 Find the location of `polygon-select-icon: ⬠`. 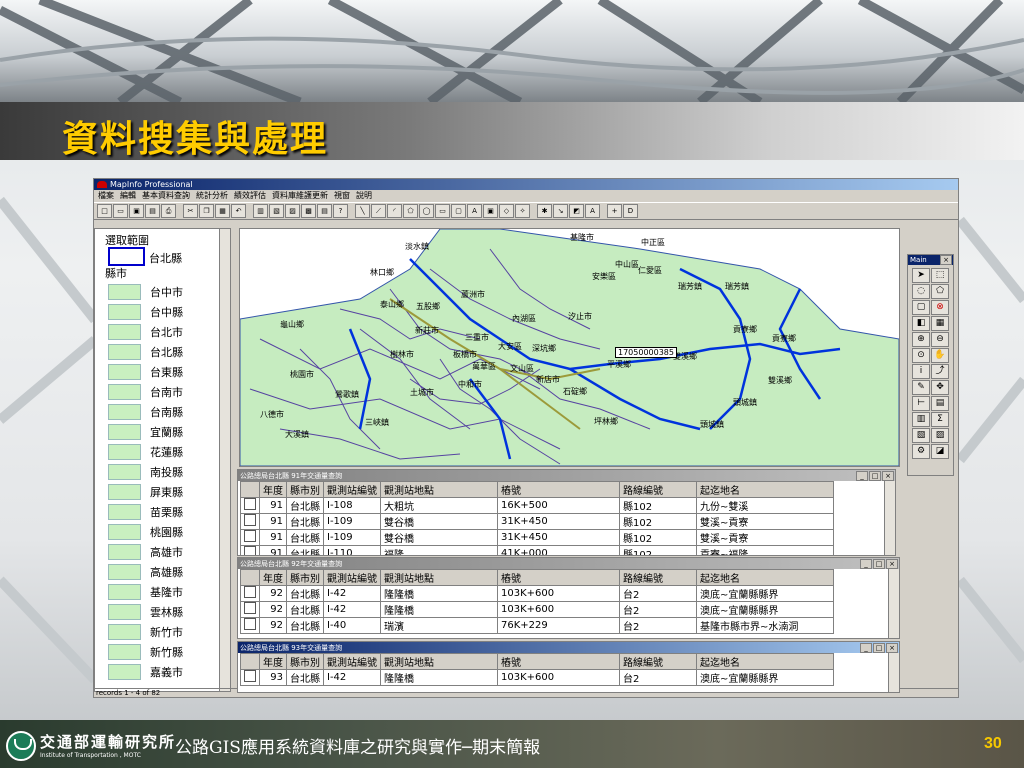

polygon-select-icon: ⬠ is located at coordinates (940, 291).